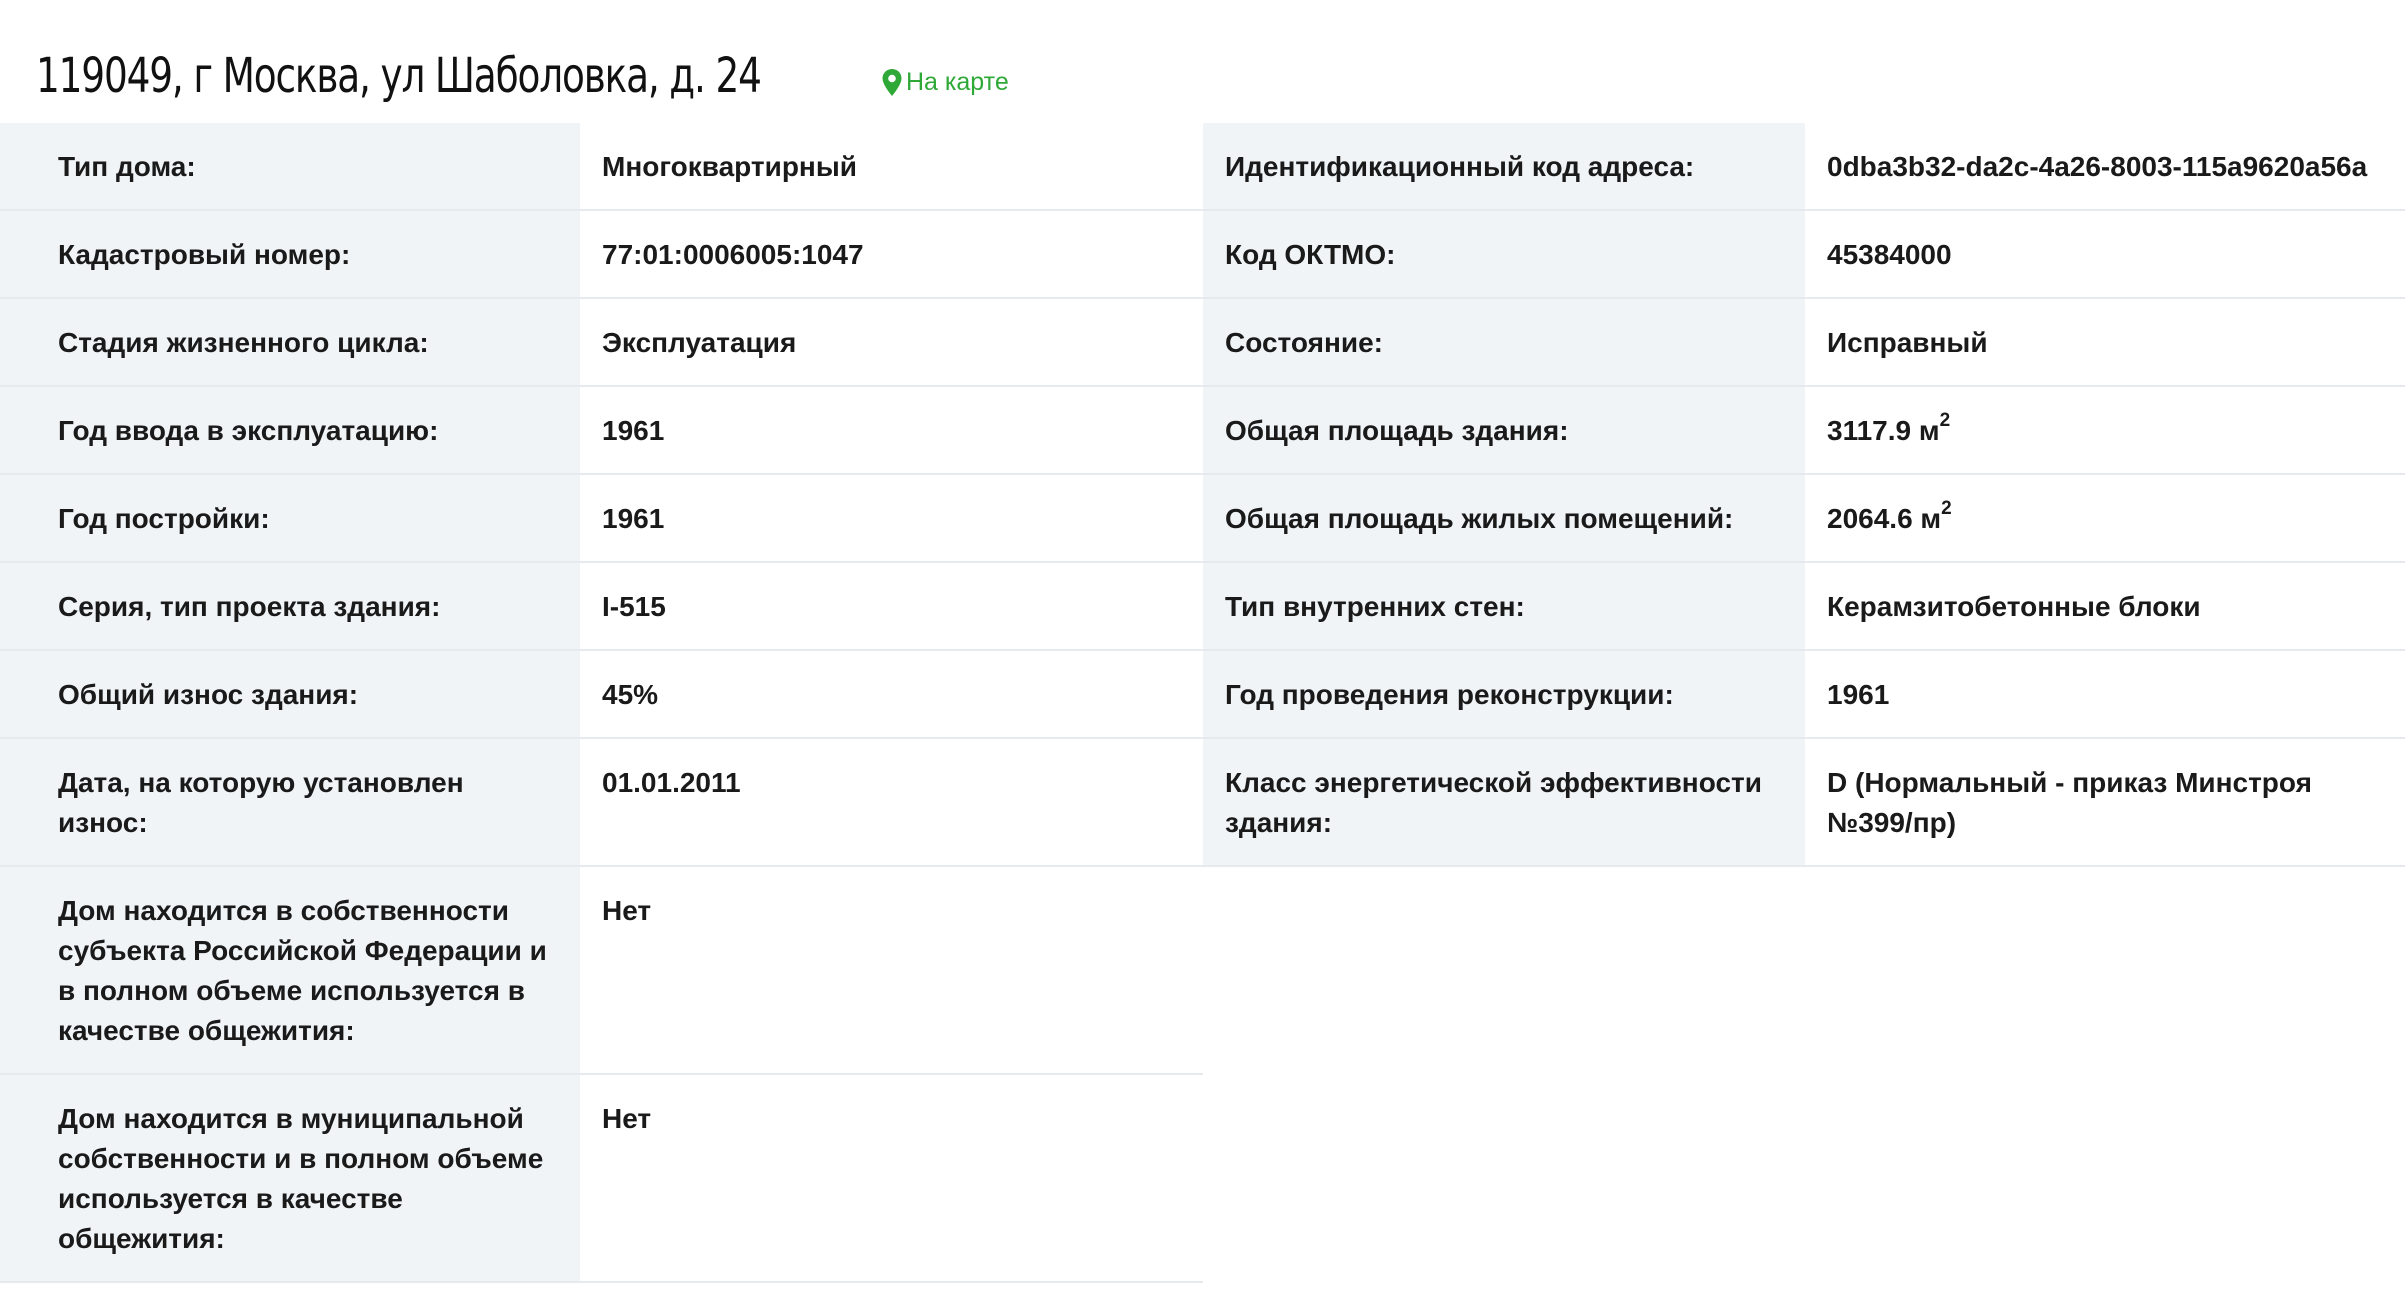 The width and height of the screenshot is (2405, 1316). I want to click on row-label: Дата, на которую установлен износ:, so click(290, 802).